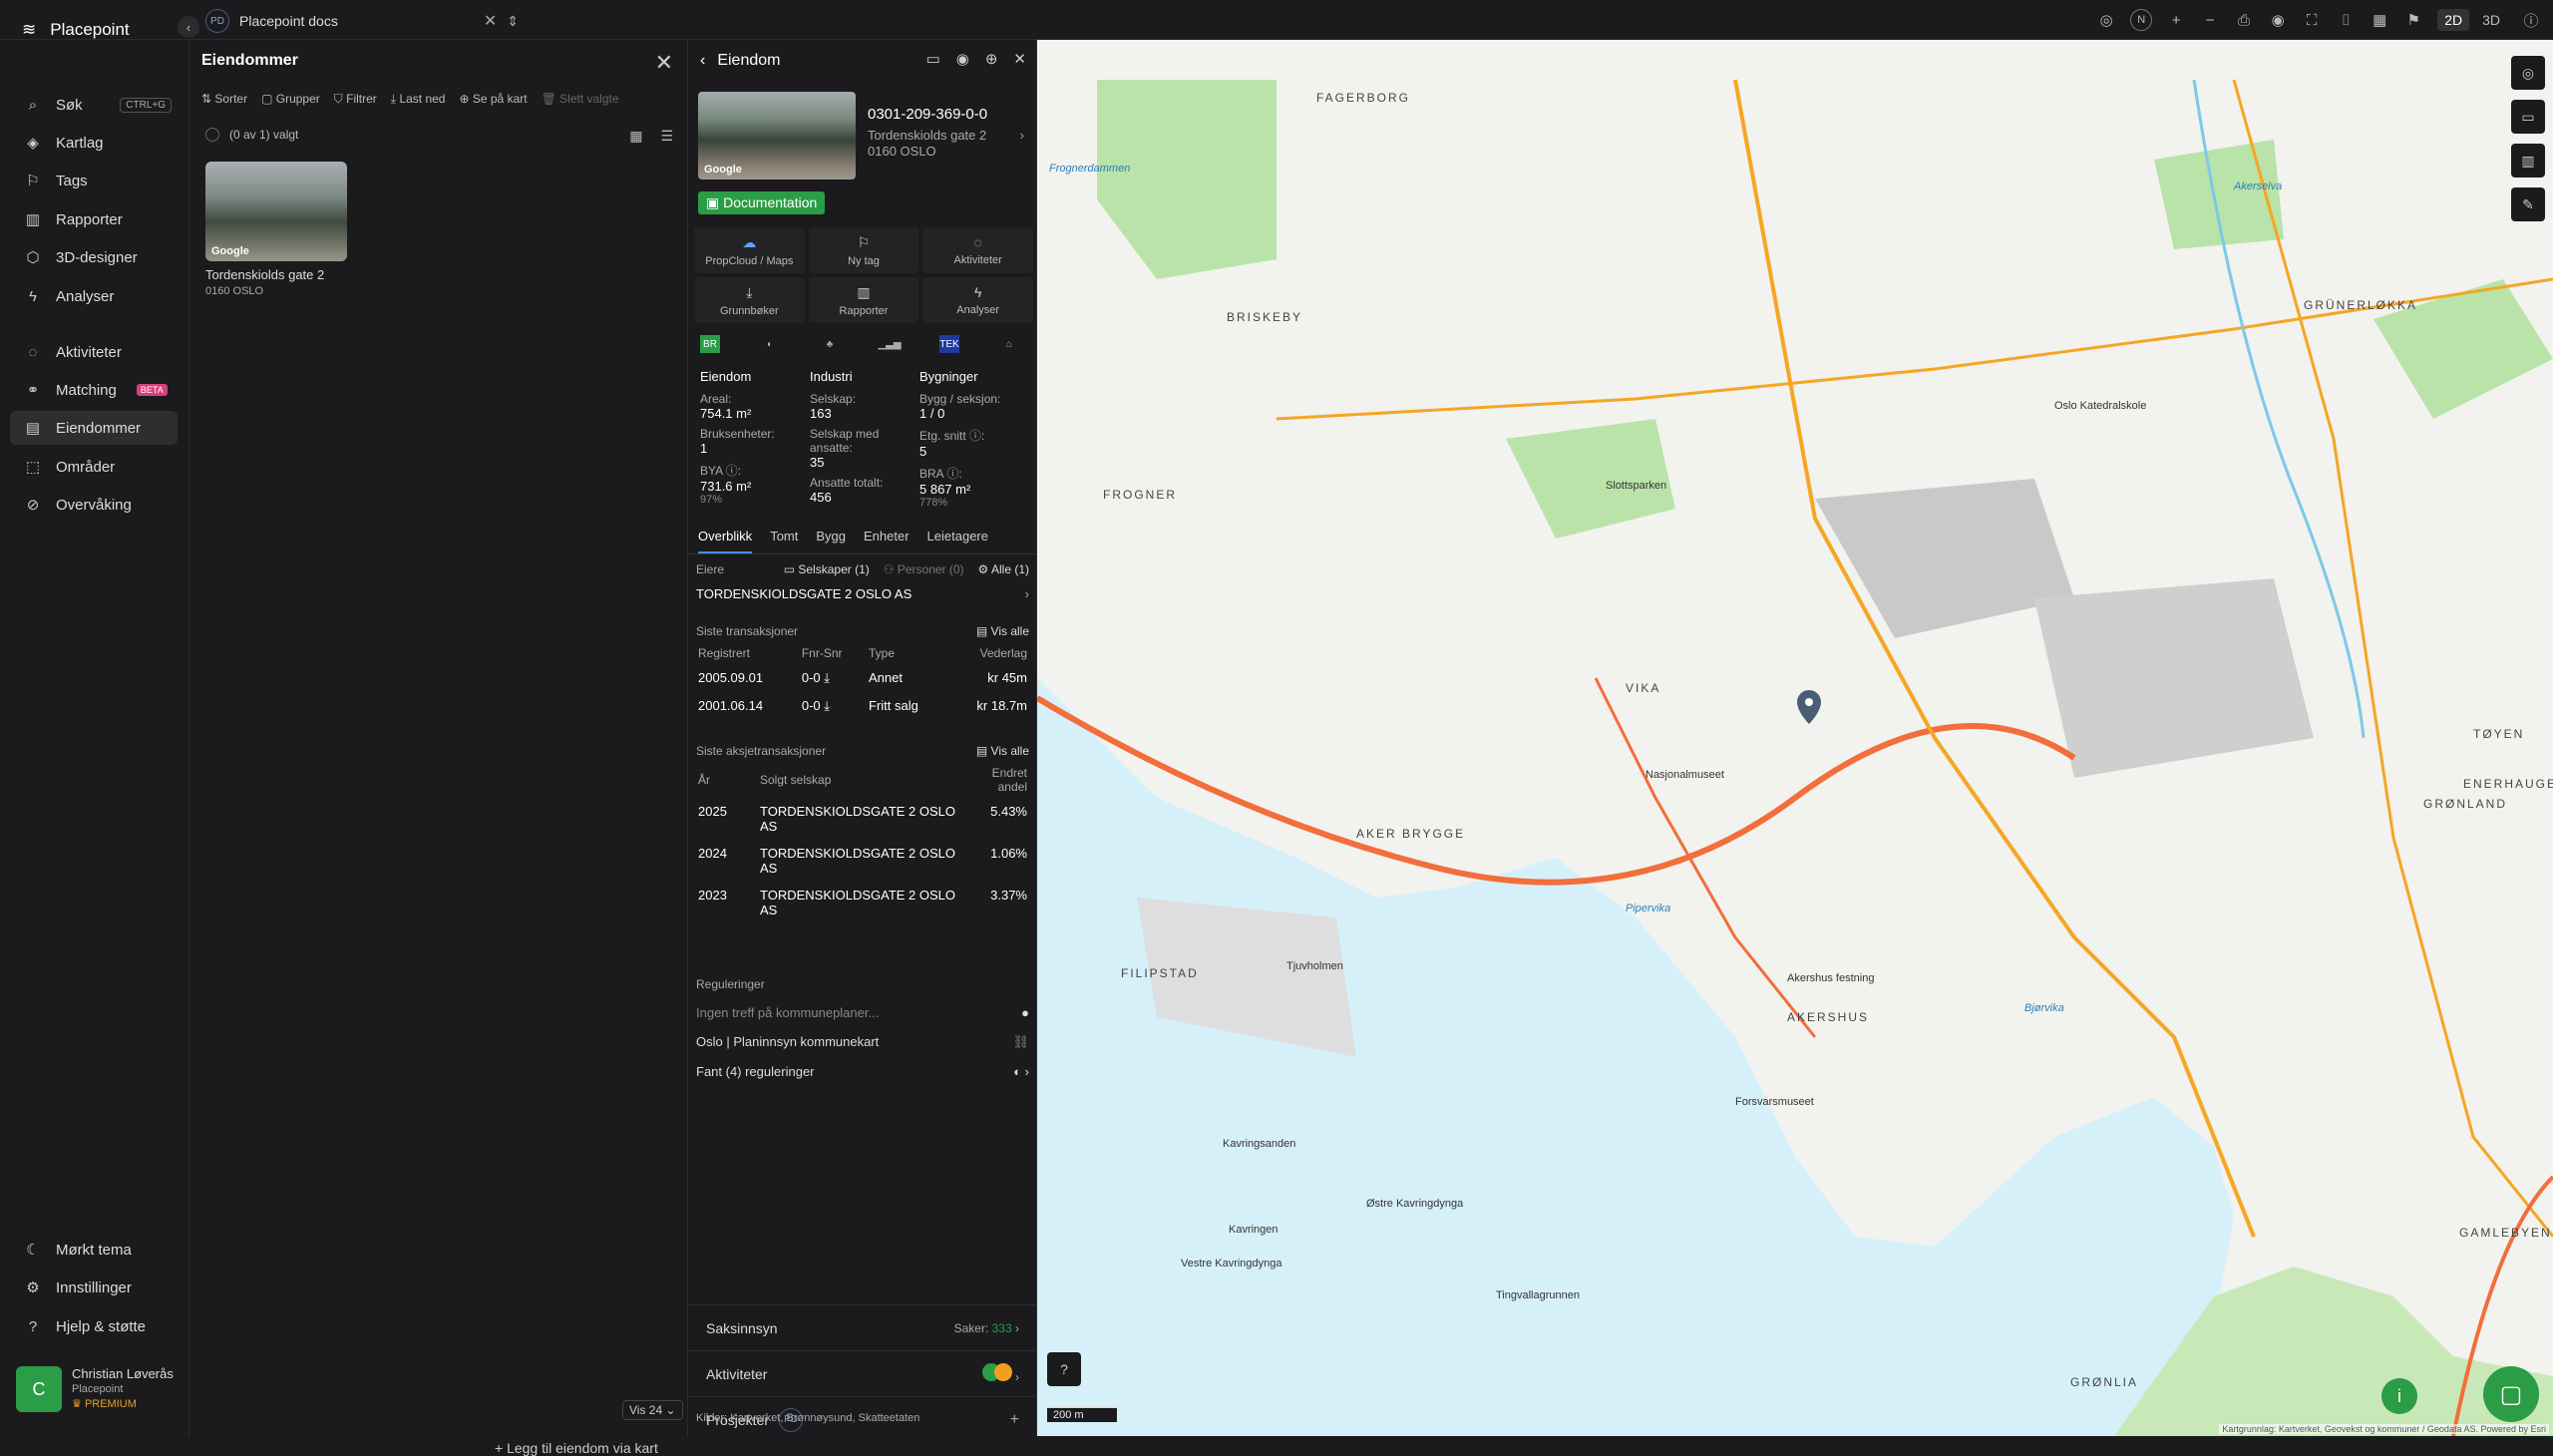  What do you see at coordinates (863, 678) in the screenshot?
I see `table-row: 2005.09.01 0-0 ⤓ Annet kr 45m` at bounding box center [863, 678].